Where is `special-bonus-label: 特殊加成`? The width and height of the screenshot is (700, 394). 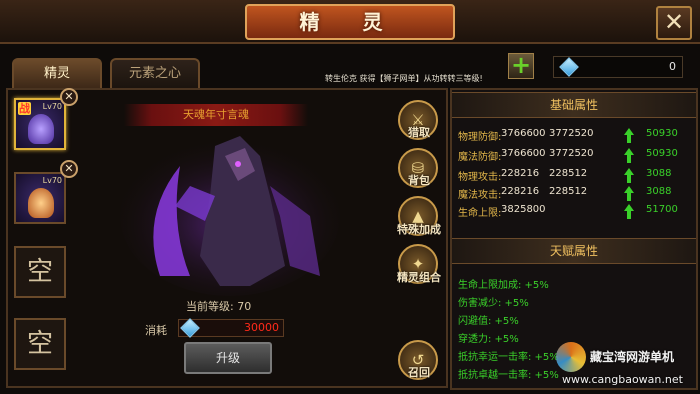 special-bonus-label: 特殊加成 is located at coordinates (419, 229).